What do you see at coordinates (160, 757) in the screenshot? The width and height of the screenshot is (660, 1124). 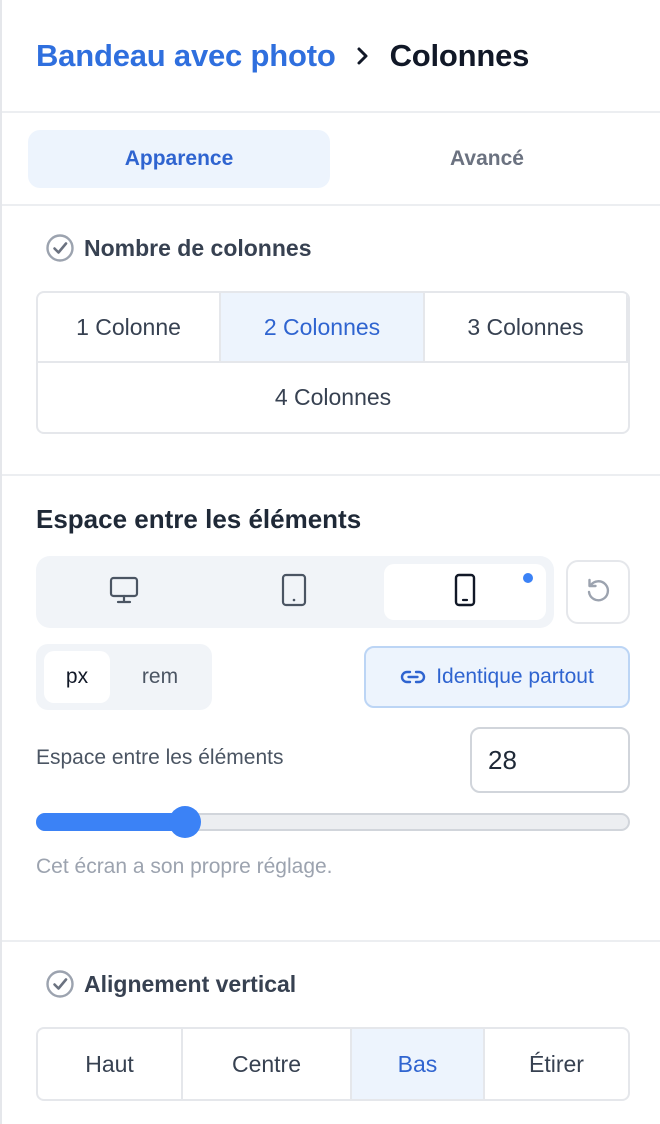 I see `spacing-field-label: Espace entre les éléments` at bounding box center [160, 757].